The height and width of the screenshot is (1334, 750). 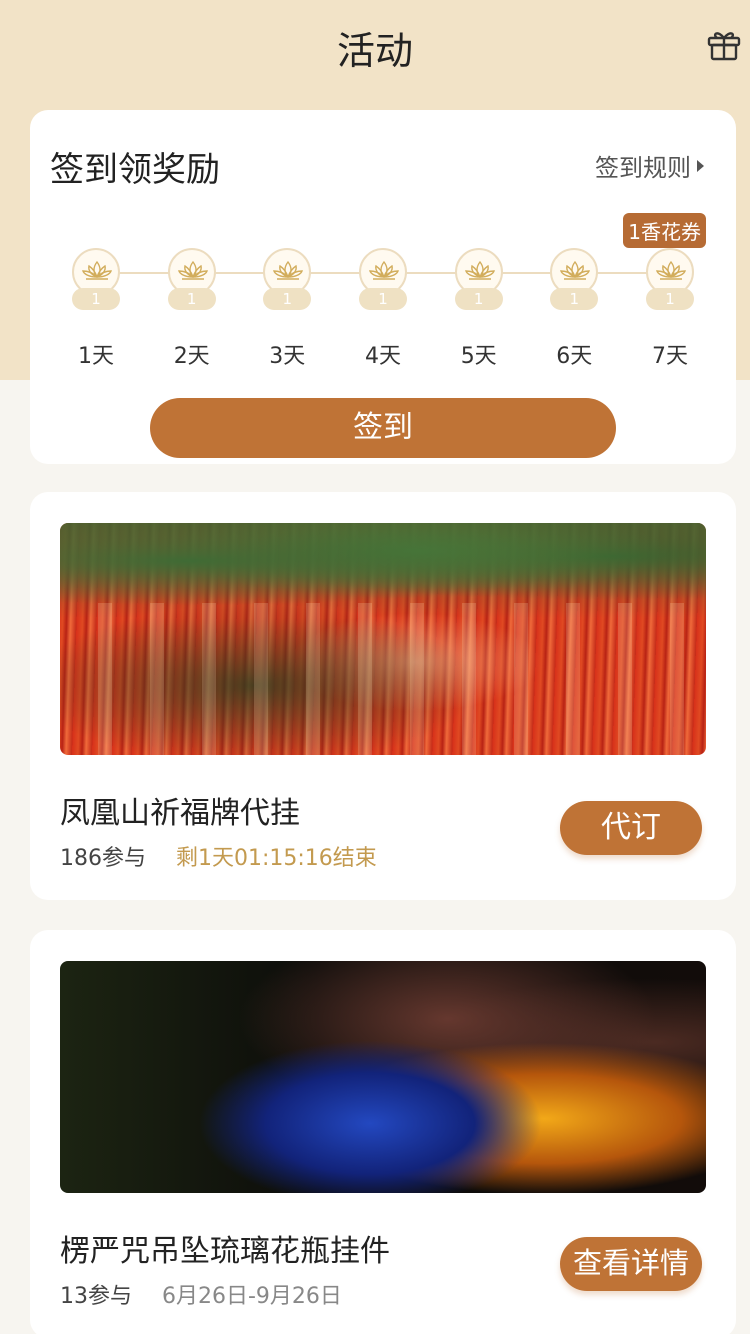 I want to click on activity-meta: 186参与 剩1天01:15:16结束, so click(x=218, y=856).